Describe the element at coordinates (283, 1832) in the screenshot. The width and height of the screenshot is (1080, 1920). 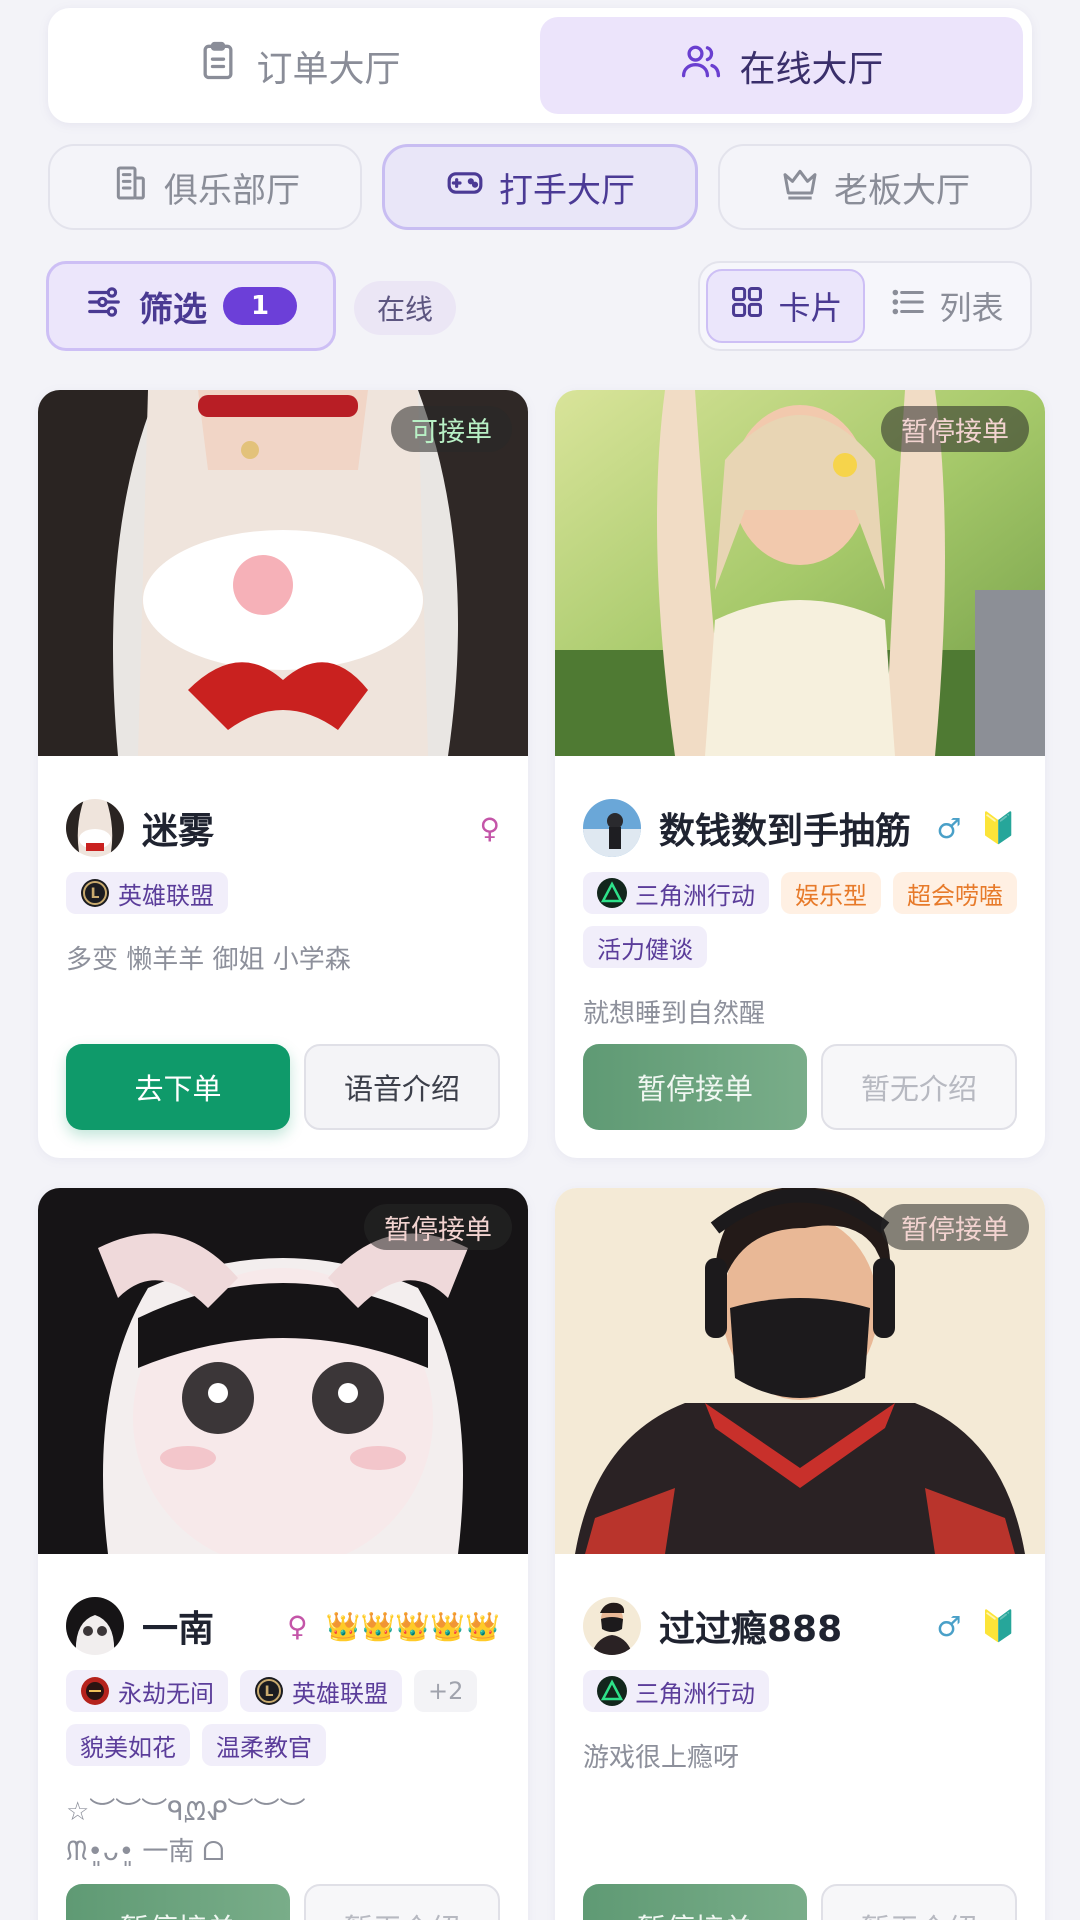
I see `player-bio: ☆︶︶︶ᑫᘻᕵ︶︶︶ ᙏ•͈ᴗ•͈ 一南 ᗝ` at that location.